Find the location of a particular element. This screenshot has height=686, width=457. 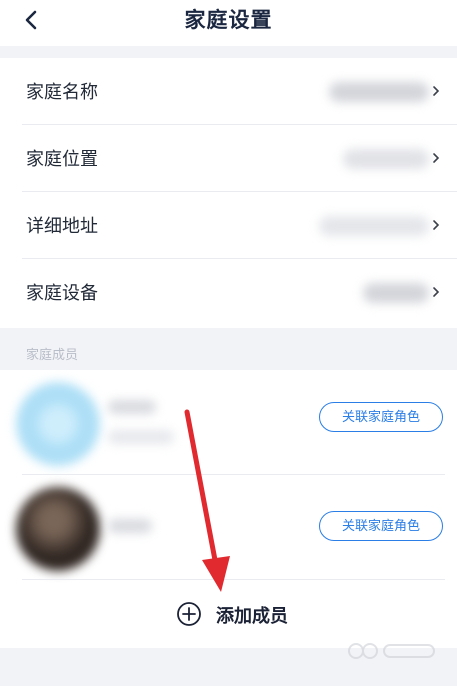

setting-row-family-location: 家庭位置 is located at coordinates (239, 158).